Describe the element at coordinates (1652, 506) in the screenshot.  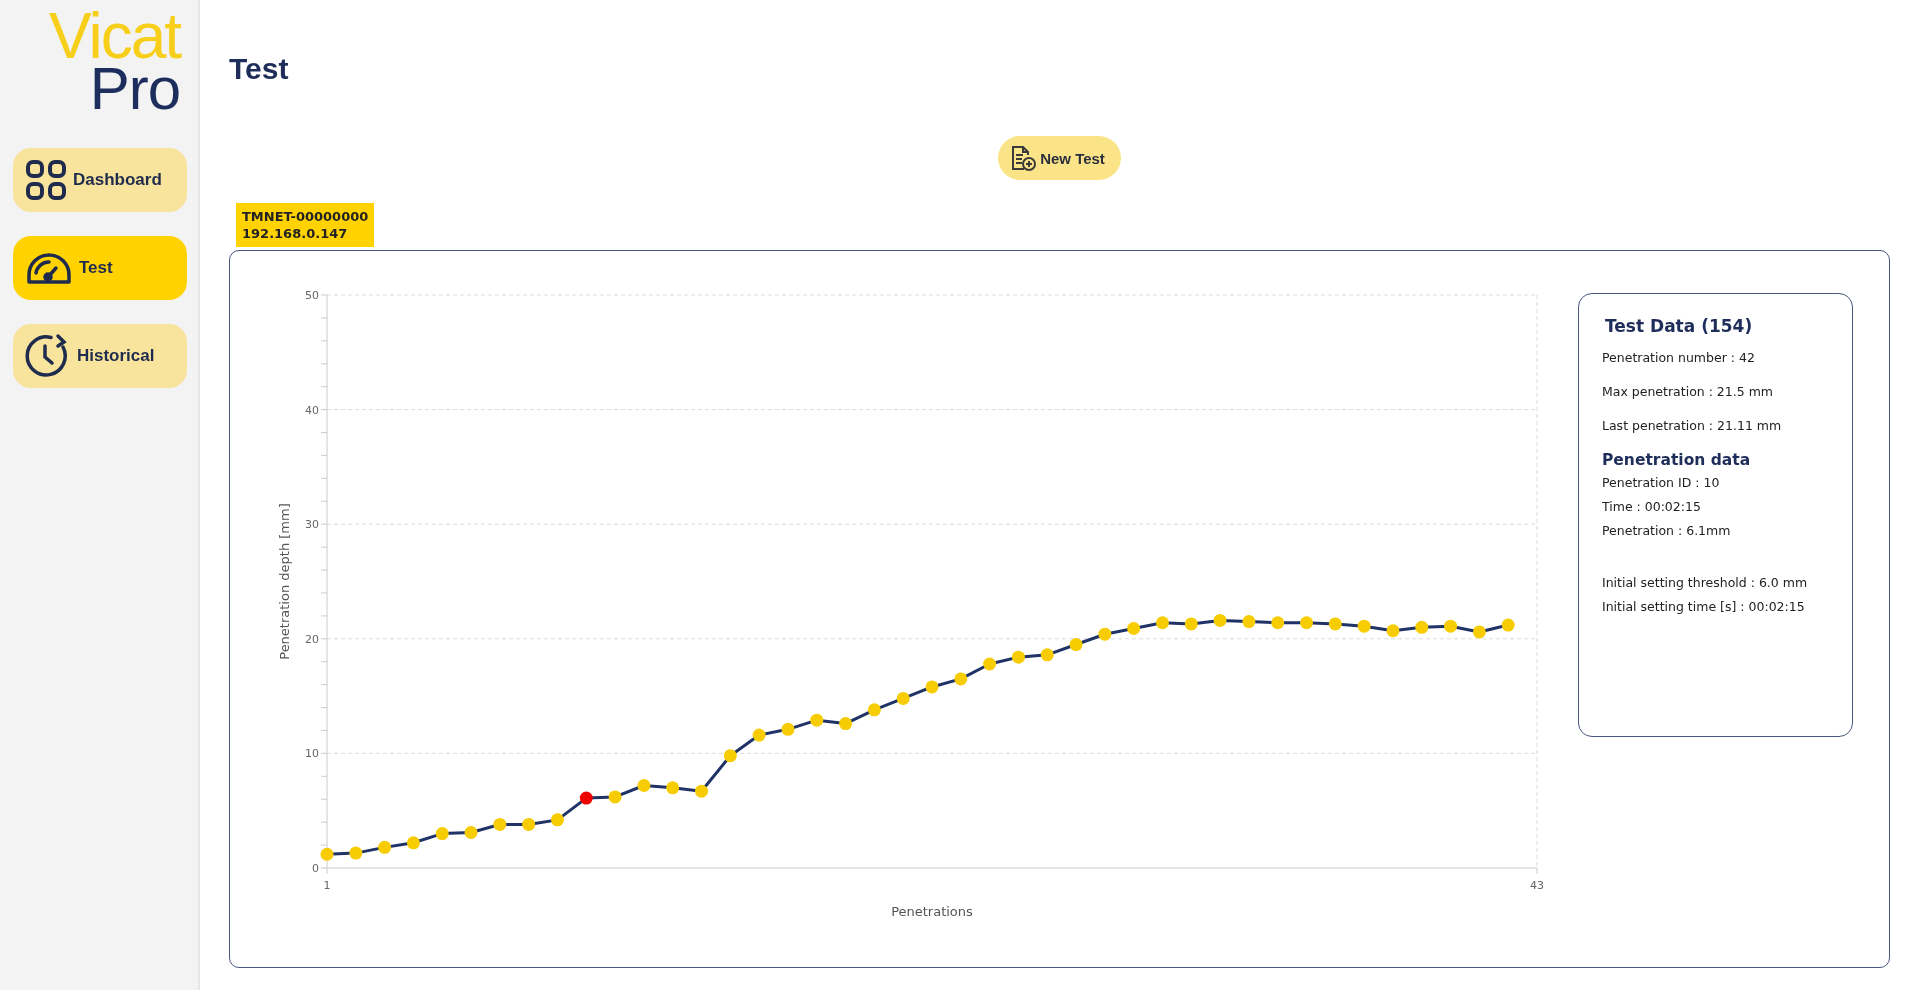
I see `data-row-text: Time : 00:02:15` at that location.